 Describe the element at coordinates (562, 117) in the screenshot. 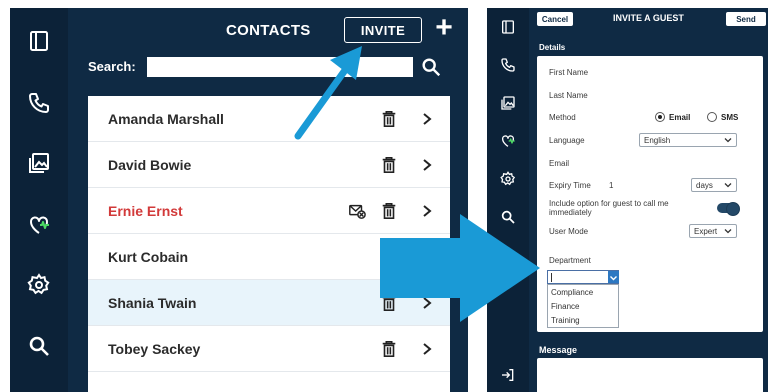

I see `method-label: Method` at that location.